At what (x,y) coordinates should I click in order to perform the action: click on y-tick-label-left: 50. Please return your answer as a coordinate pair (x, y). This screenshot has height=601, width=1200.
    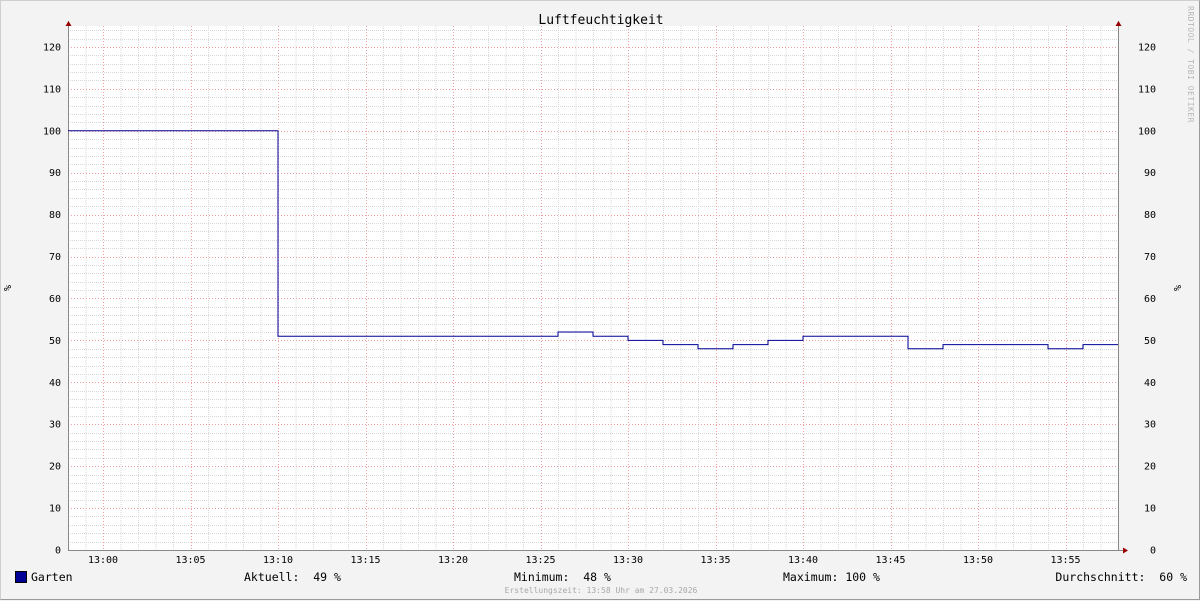
    Looking at the image, I should click on (55, 341).